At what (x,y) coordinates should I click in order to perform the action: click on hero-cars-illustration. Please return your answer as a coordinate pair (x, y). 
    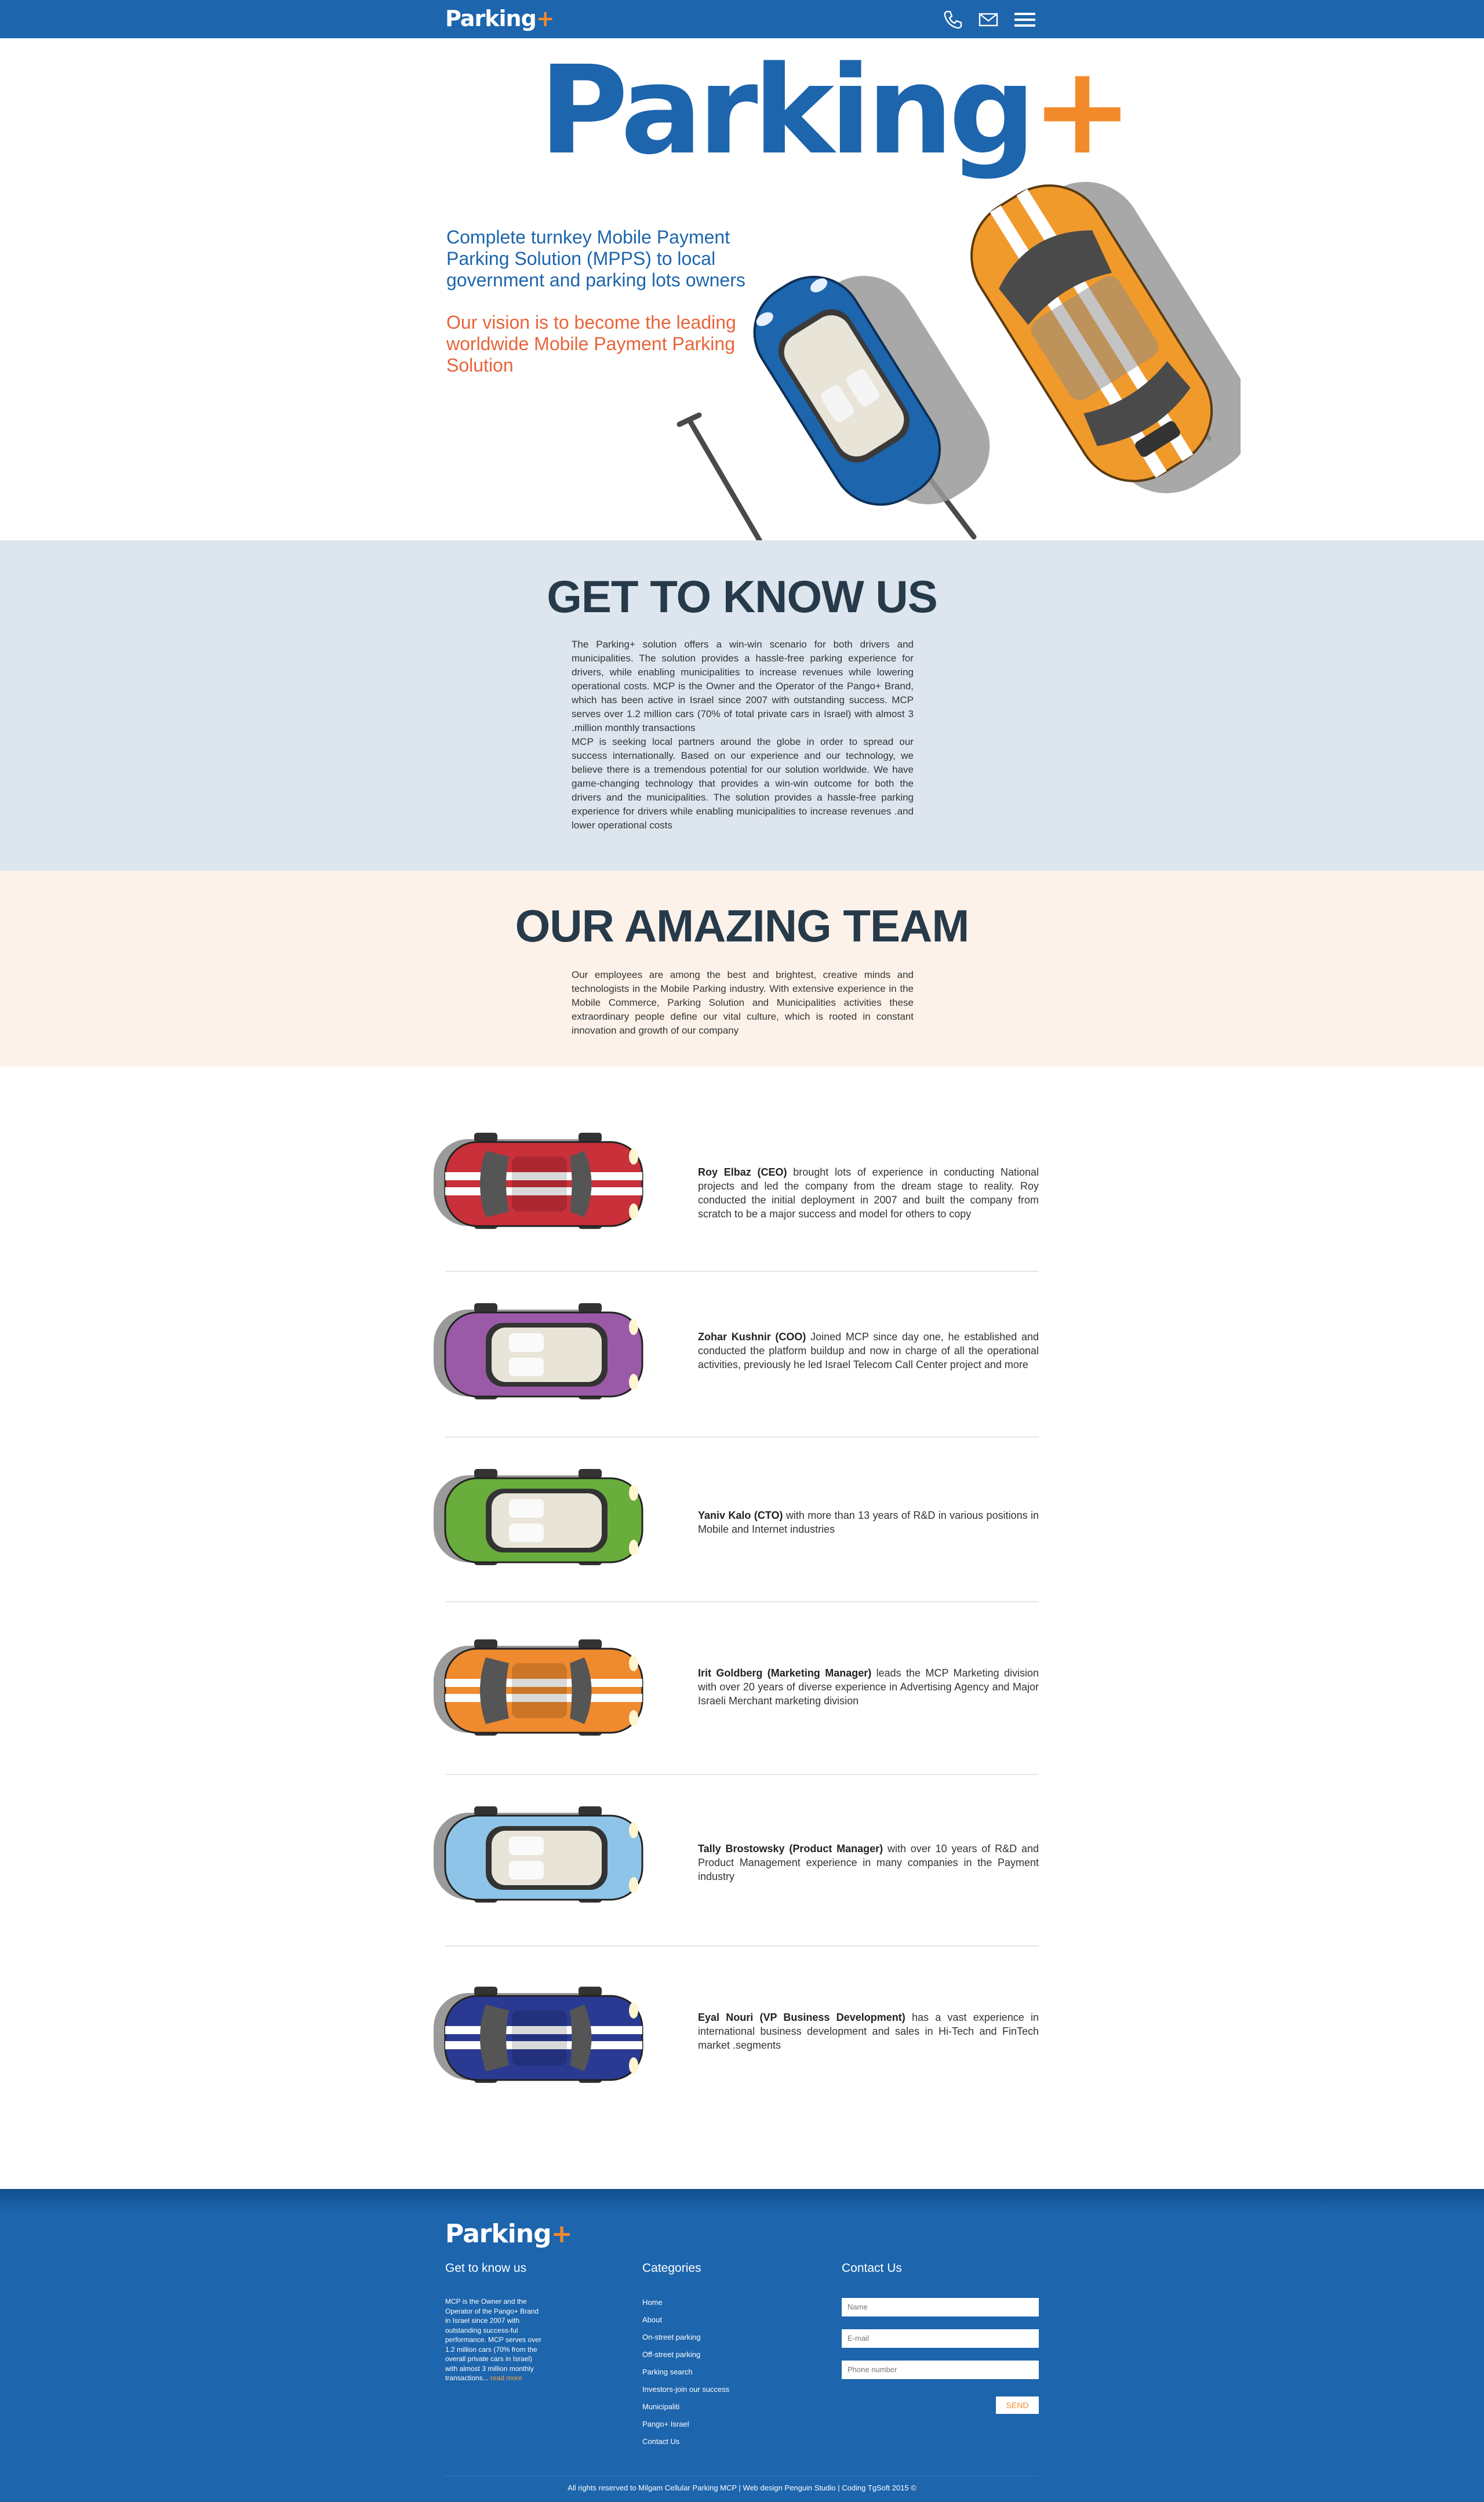
    Looking at the image, I should click on (959, 360).